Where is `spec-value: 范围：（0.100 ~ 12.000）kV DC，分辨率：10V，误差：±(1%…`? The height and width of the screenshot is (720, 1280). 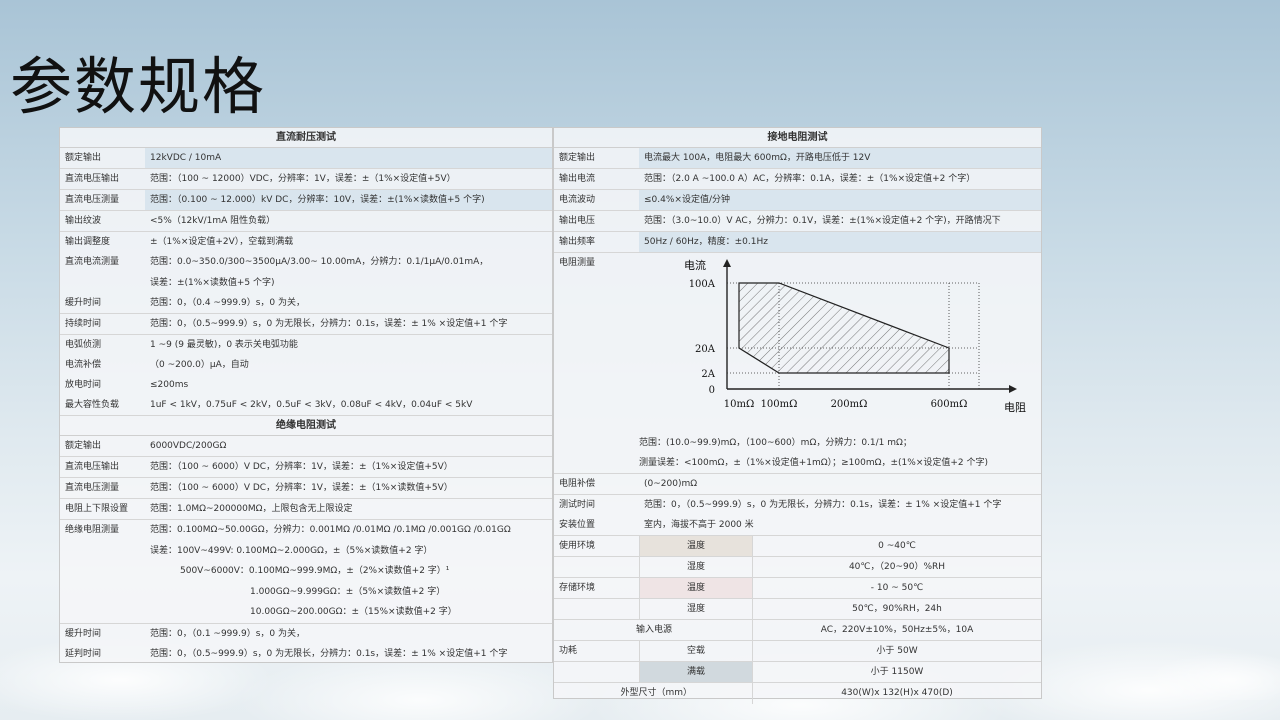 spec-value: 范围：（0.100 ~ 12.000）kV DC，分辨率：10V，误差：±(1%… is located at coordinates (348, 200).